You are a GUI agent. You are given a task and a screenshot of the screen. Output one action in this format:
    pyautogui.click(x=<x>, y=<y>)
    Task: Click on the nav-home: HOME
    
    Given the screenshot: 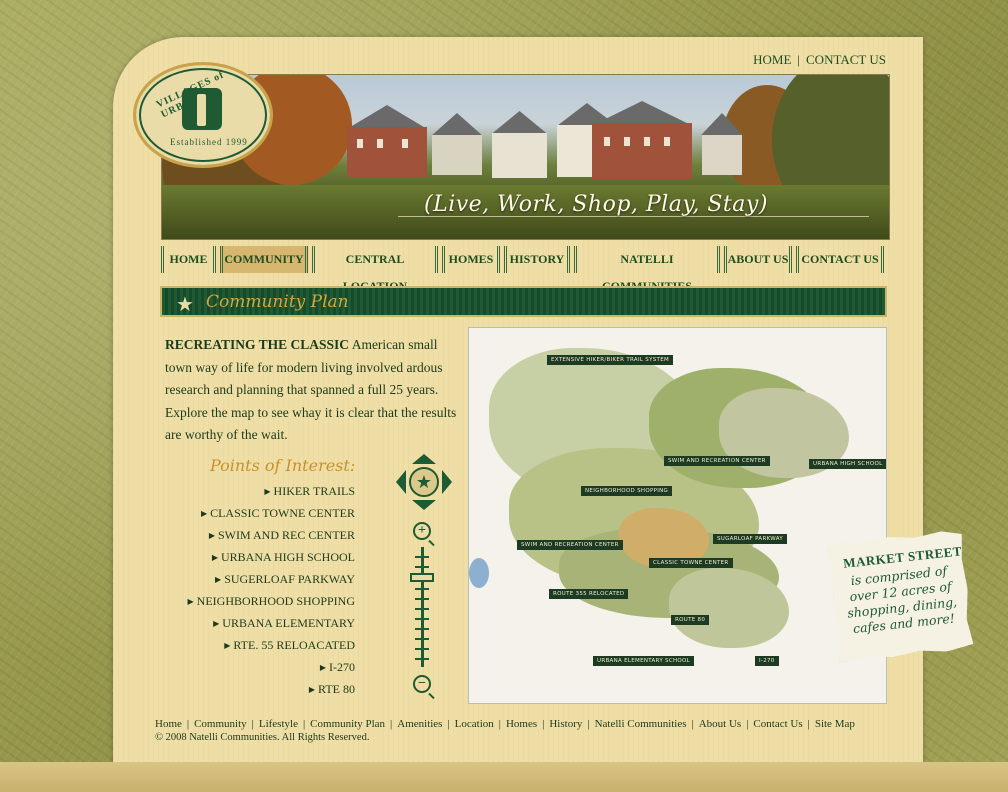 What is the action you would take?
    pyautogui.click(x=188, y=259)
    